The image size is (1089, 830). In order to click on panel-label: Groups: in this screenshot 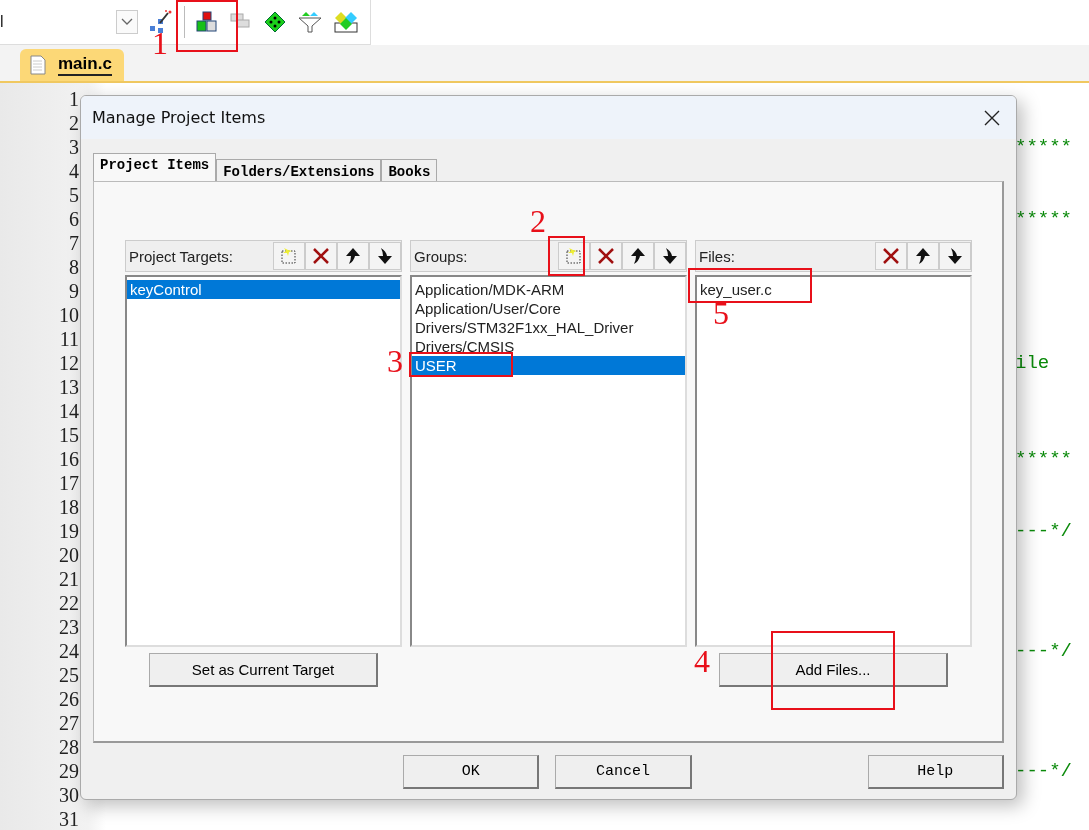, I will do `click(441, 256)`.